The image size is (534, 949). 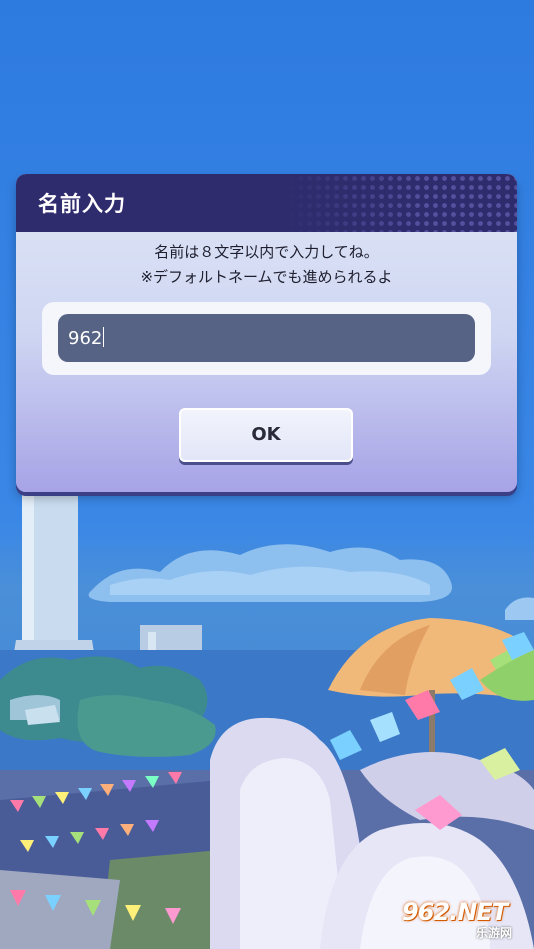 What do you see at coordinates (402, 203) in the screenshot?
I see `header-dot-pattern` at bounding box center [402, 203].